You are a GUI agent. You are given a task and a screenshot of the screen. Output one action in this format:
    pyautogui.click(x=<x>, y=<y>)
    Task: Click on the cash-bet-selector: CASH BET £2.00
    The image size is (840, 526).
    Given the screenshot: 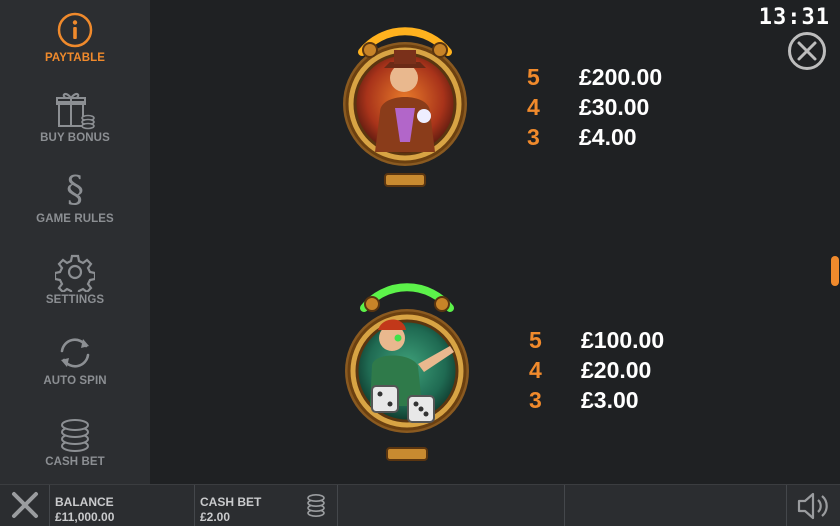 What is the action you would take?
    pyautogui.click(x=266, y=505)
    